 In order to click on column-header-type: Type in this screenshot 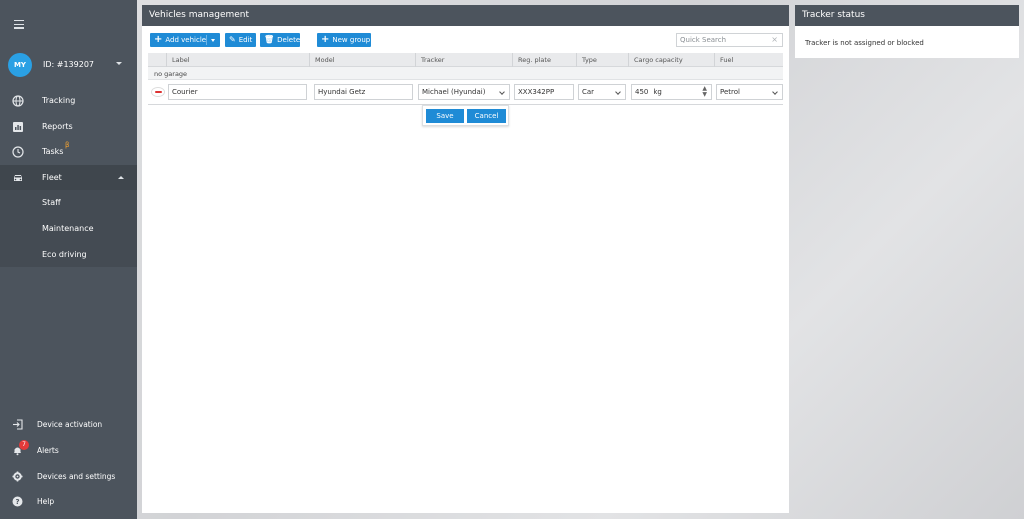, I will do `click(589, 60)`.